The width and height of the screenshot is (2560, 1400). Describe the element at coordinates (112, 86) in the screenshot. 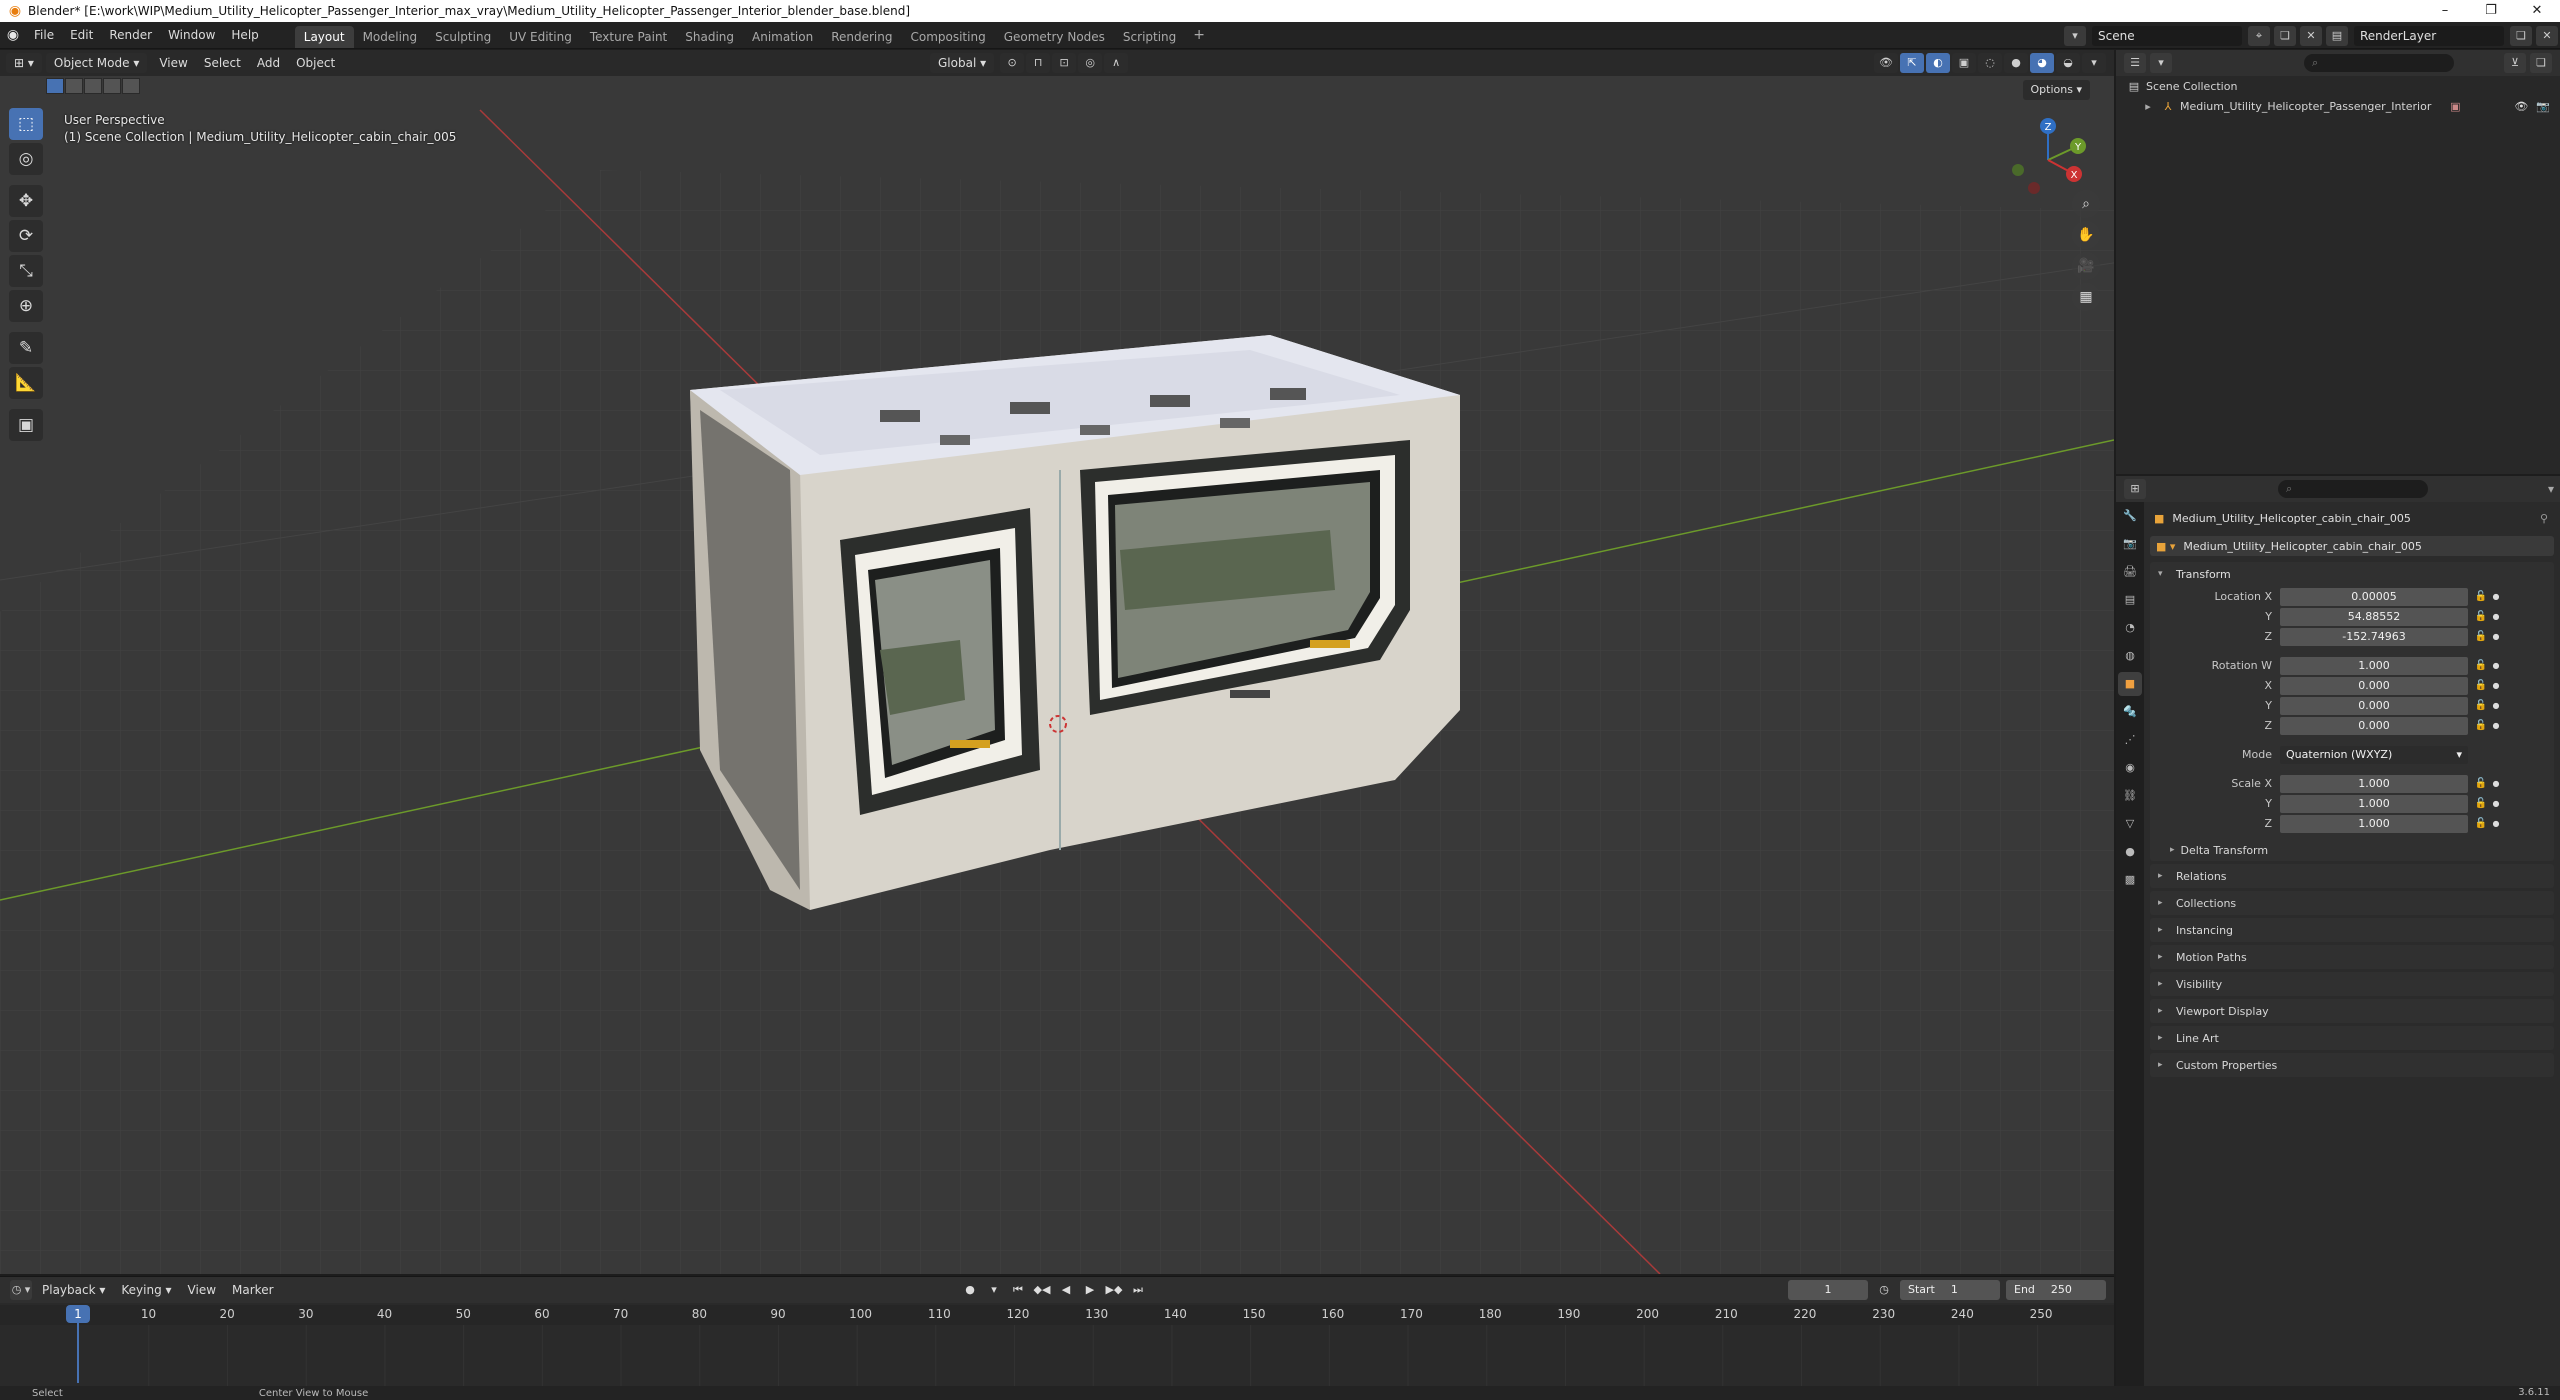

I see `select-invert-icon` at that location.